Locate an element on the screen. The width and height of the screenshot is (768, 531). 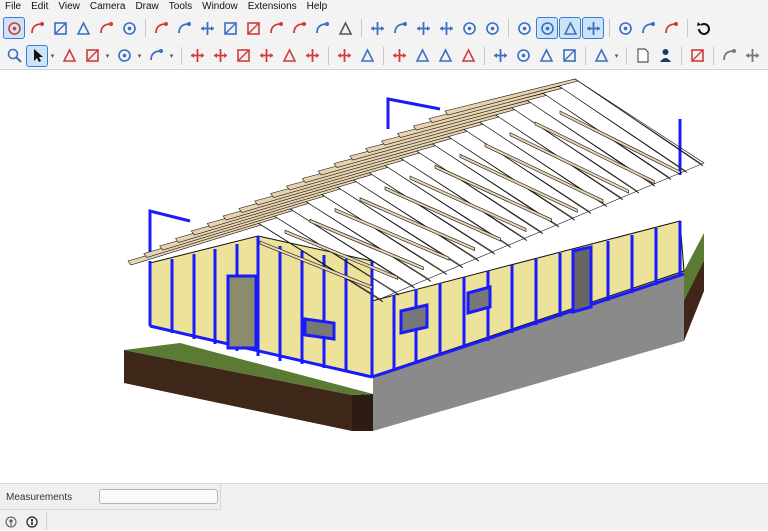
zoom-window-button is located at coordinates (230, 28).